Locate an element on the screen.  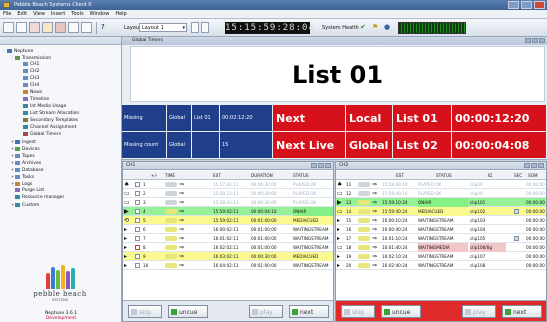
sidebar-item-tasks: + Tasks is located at coordinates (60, 176).